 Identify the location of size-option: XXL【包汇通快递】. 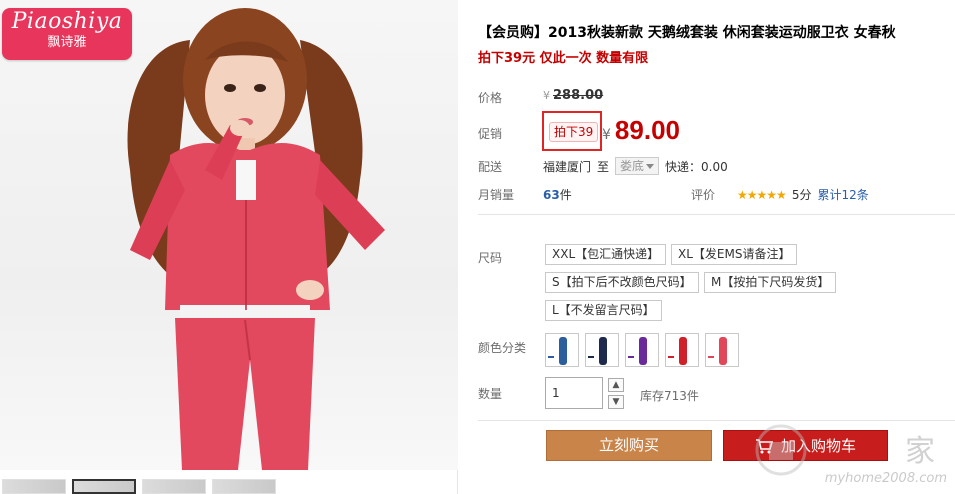
(606, 254).